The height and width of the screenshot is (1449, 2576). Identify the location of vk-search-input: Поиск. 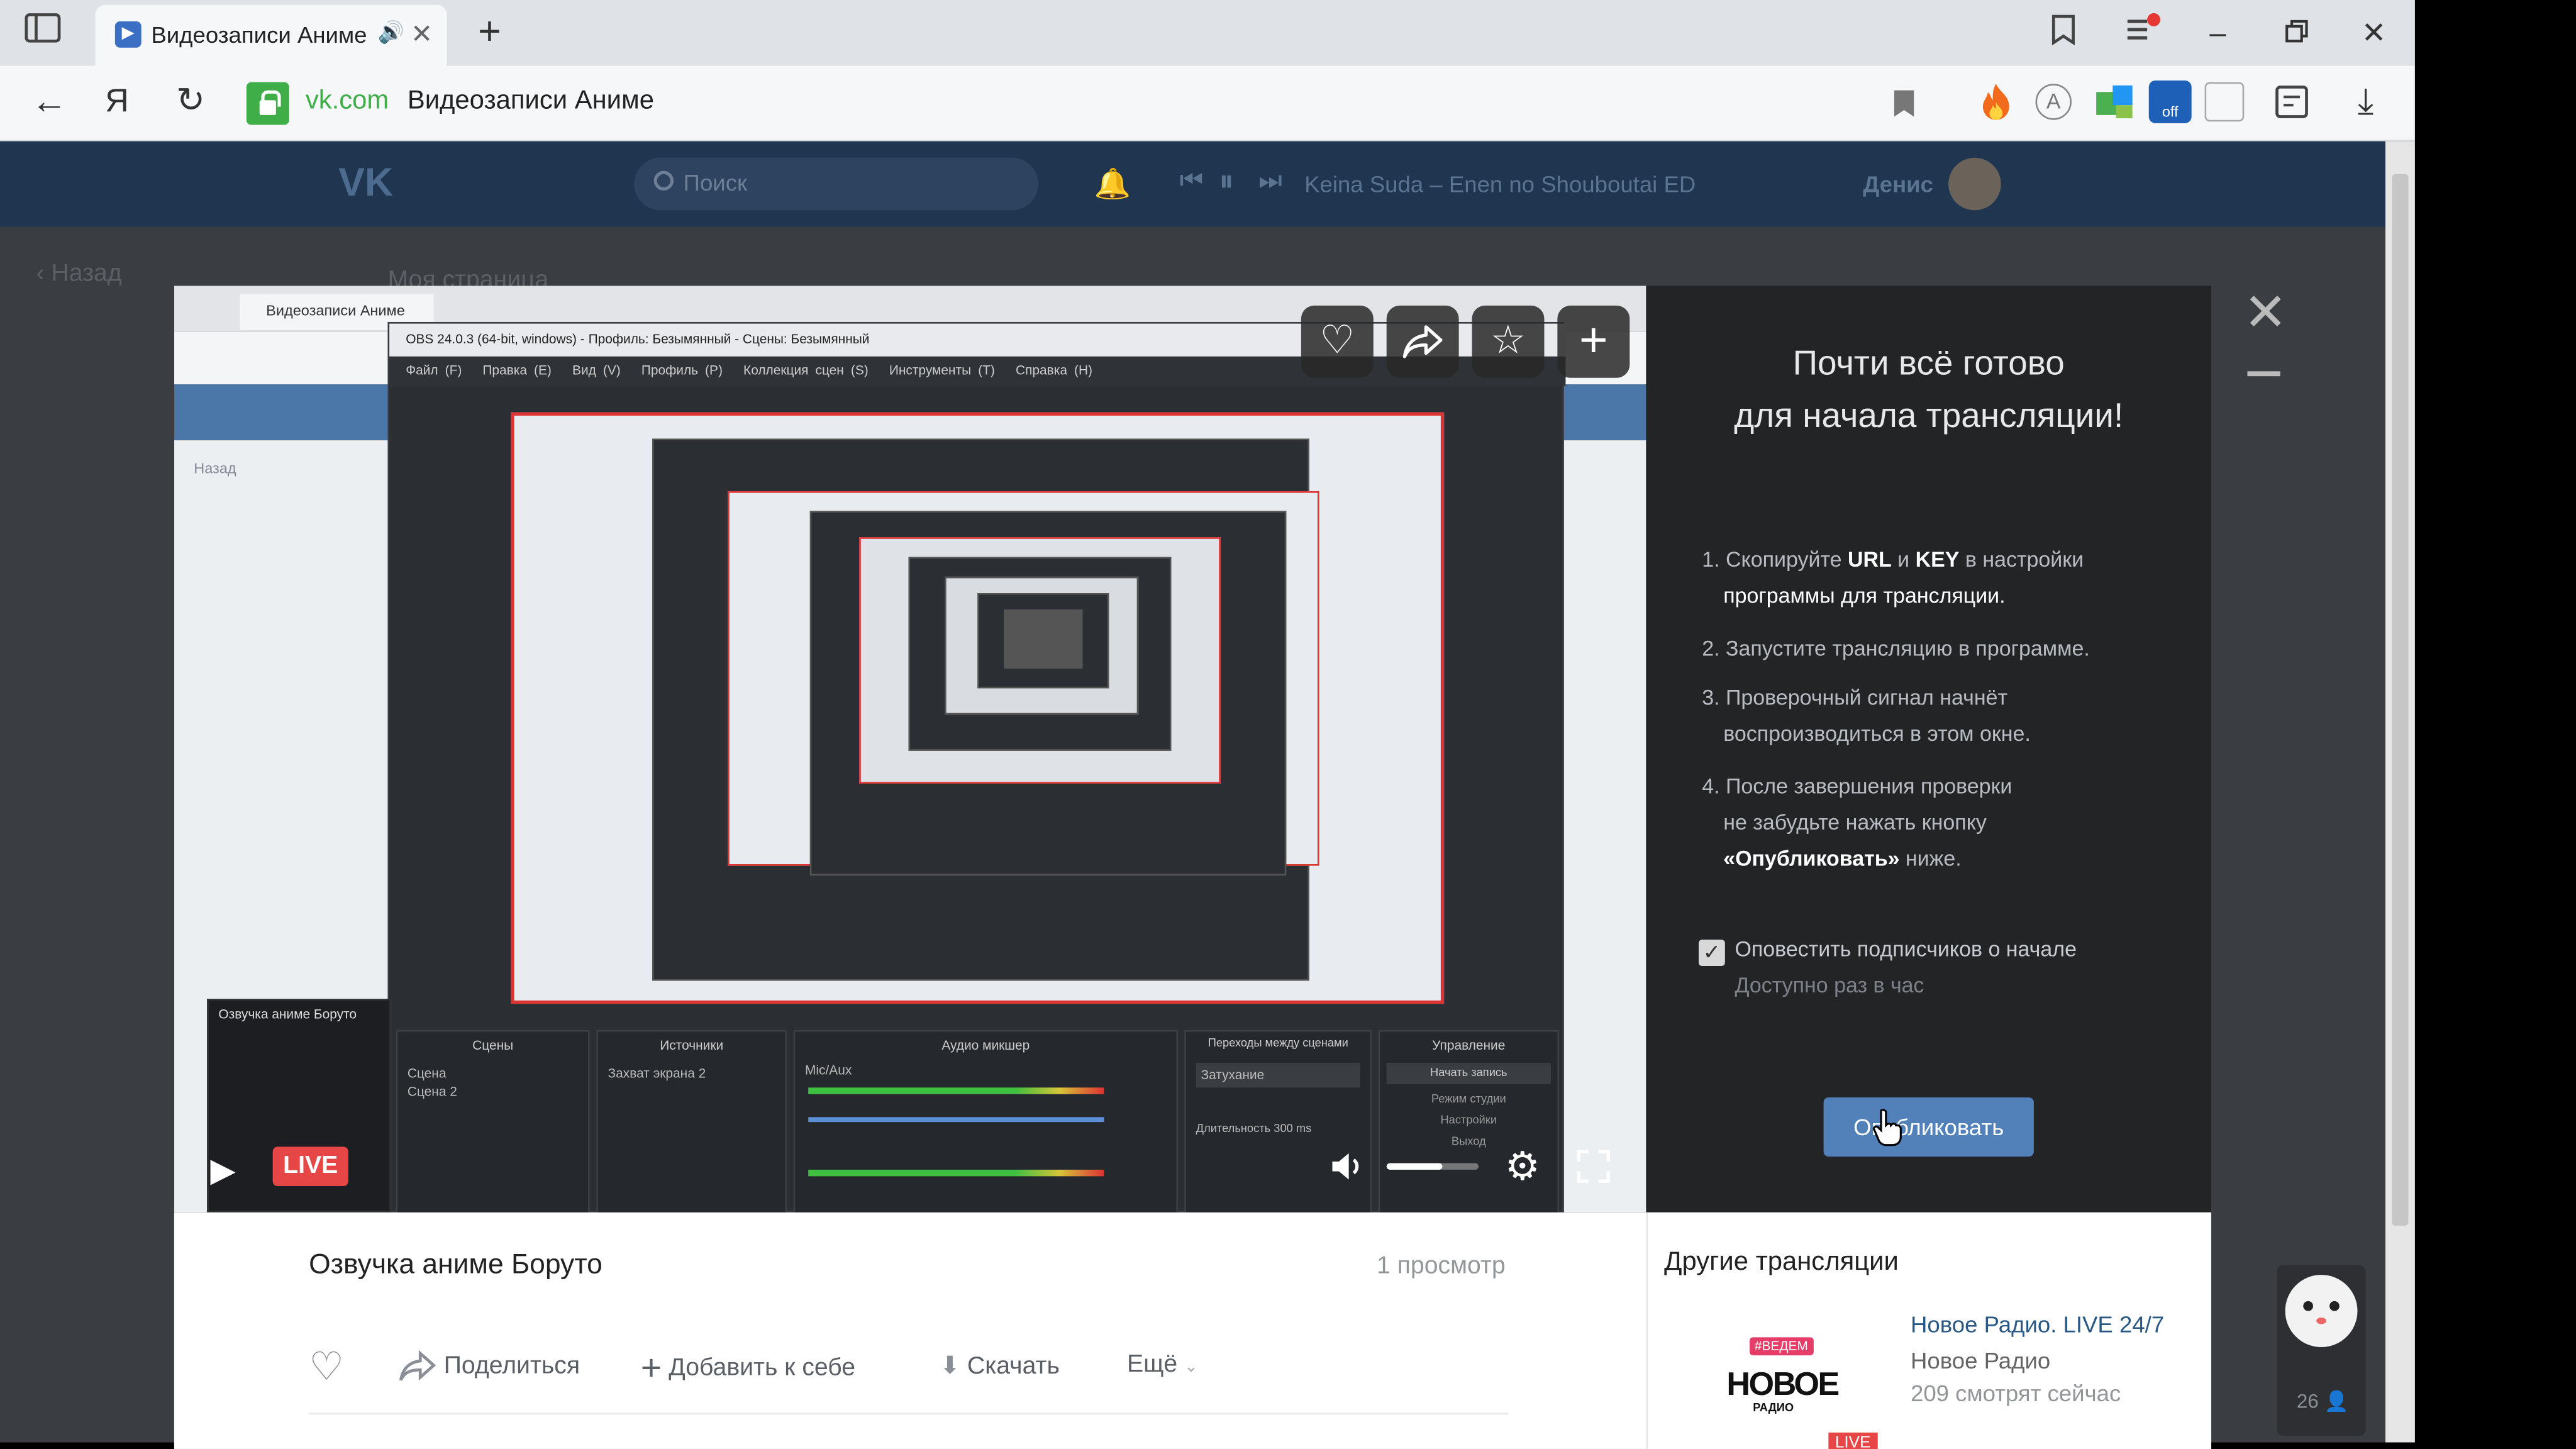
(836, 184).